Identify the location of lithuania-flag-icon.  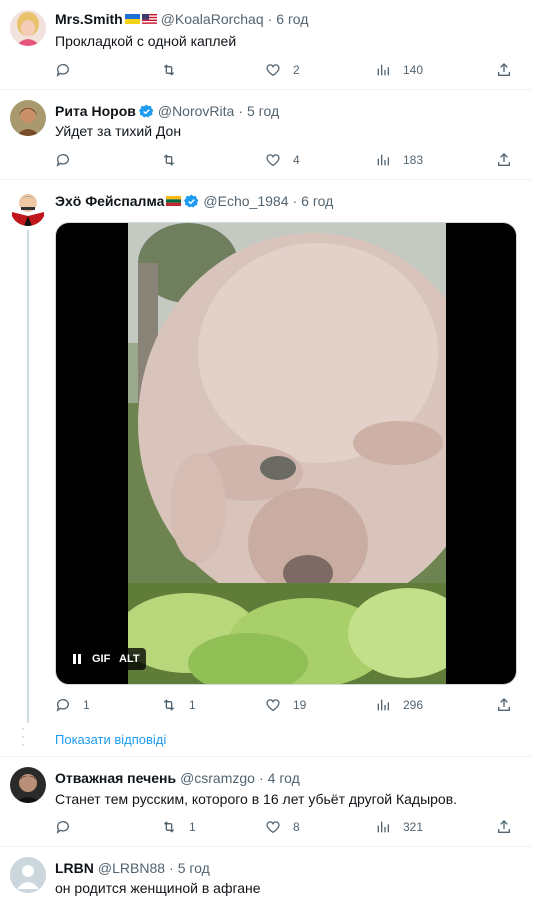
(174, 201).